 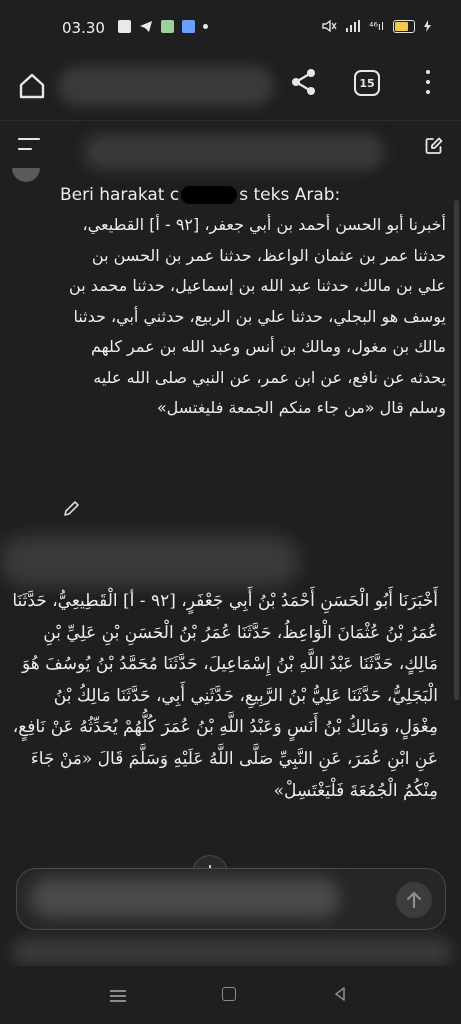 I want to click on system-icons: ⁴⁶ıl, so click(x=376, y=26).